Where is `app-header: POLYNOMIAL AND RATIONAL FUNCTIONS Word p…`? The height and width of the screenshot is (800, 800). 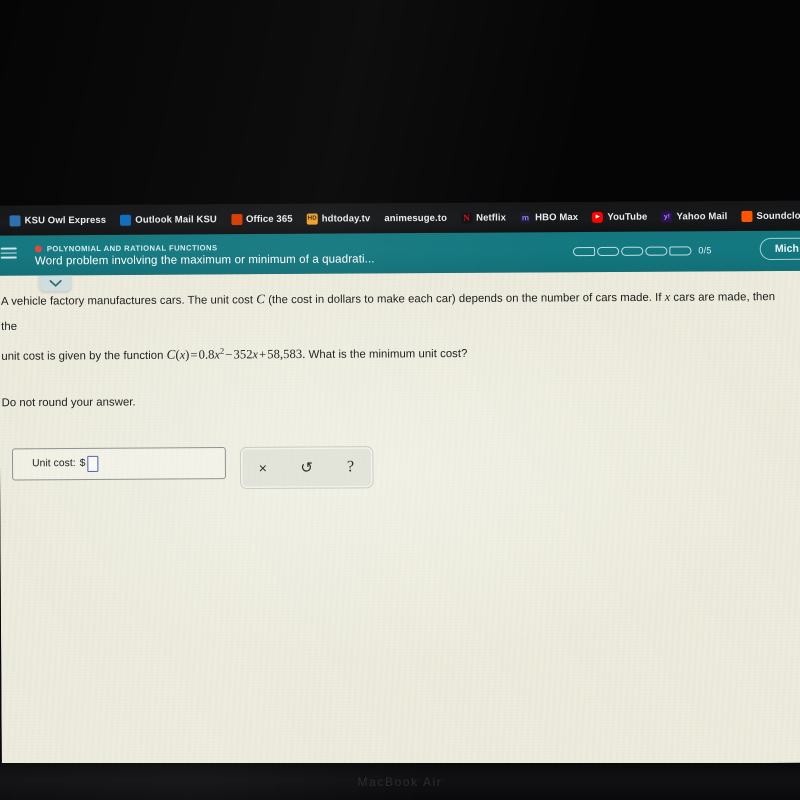
app-header: POLYNOMIAL AND RATIONAL FUNCTIONS Word p… is located at coordinates (400, 253).